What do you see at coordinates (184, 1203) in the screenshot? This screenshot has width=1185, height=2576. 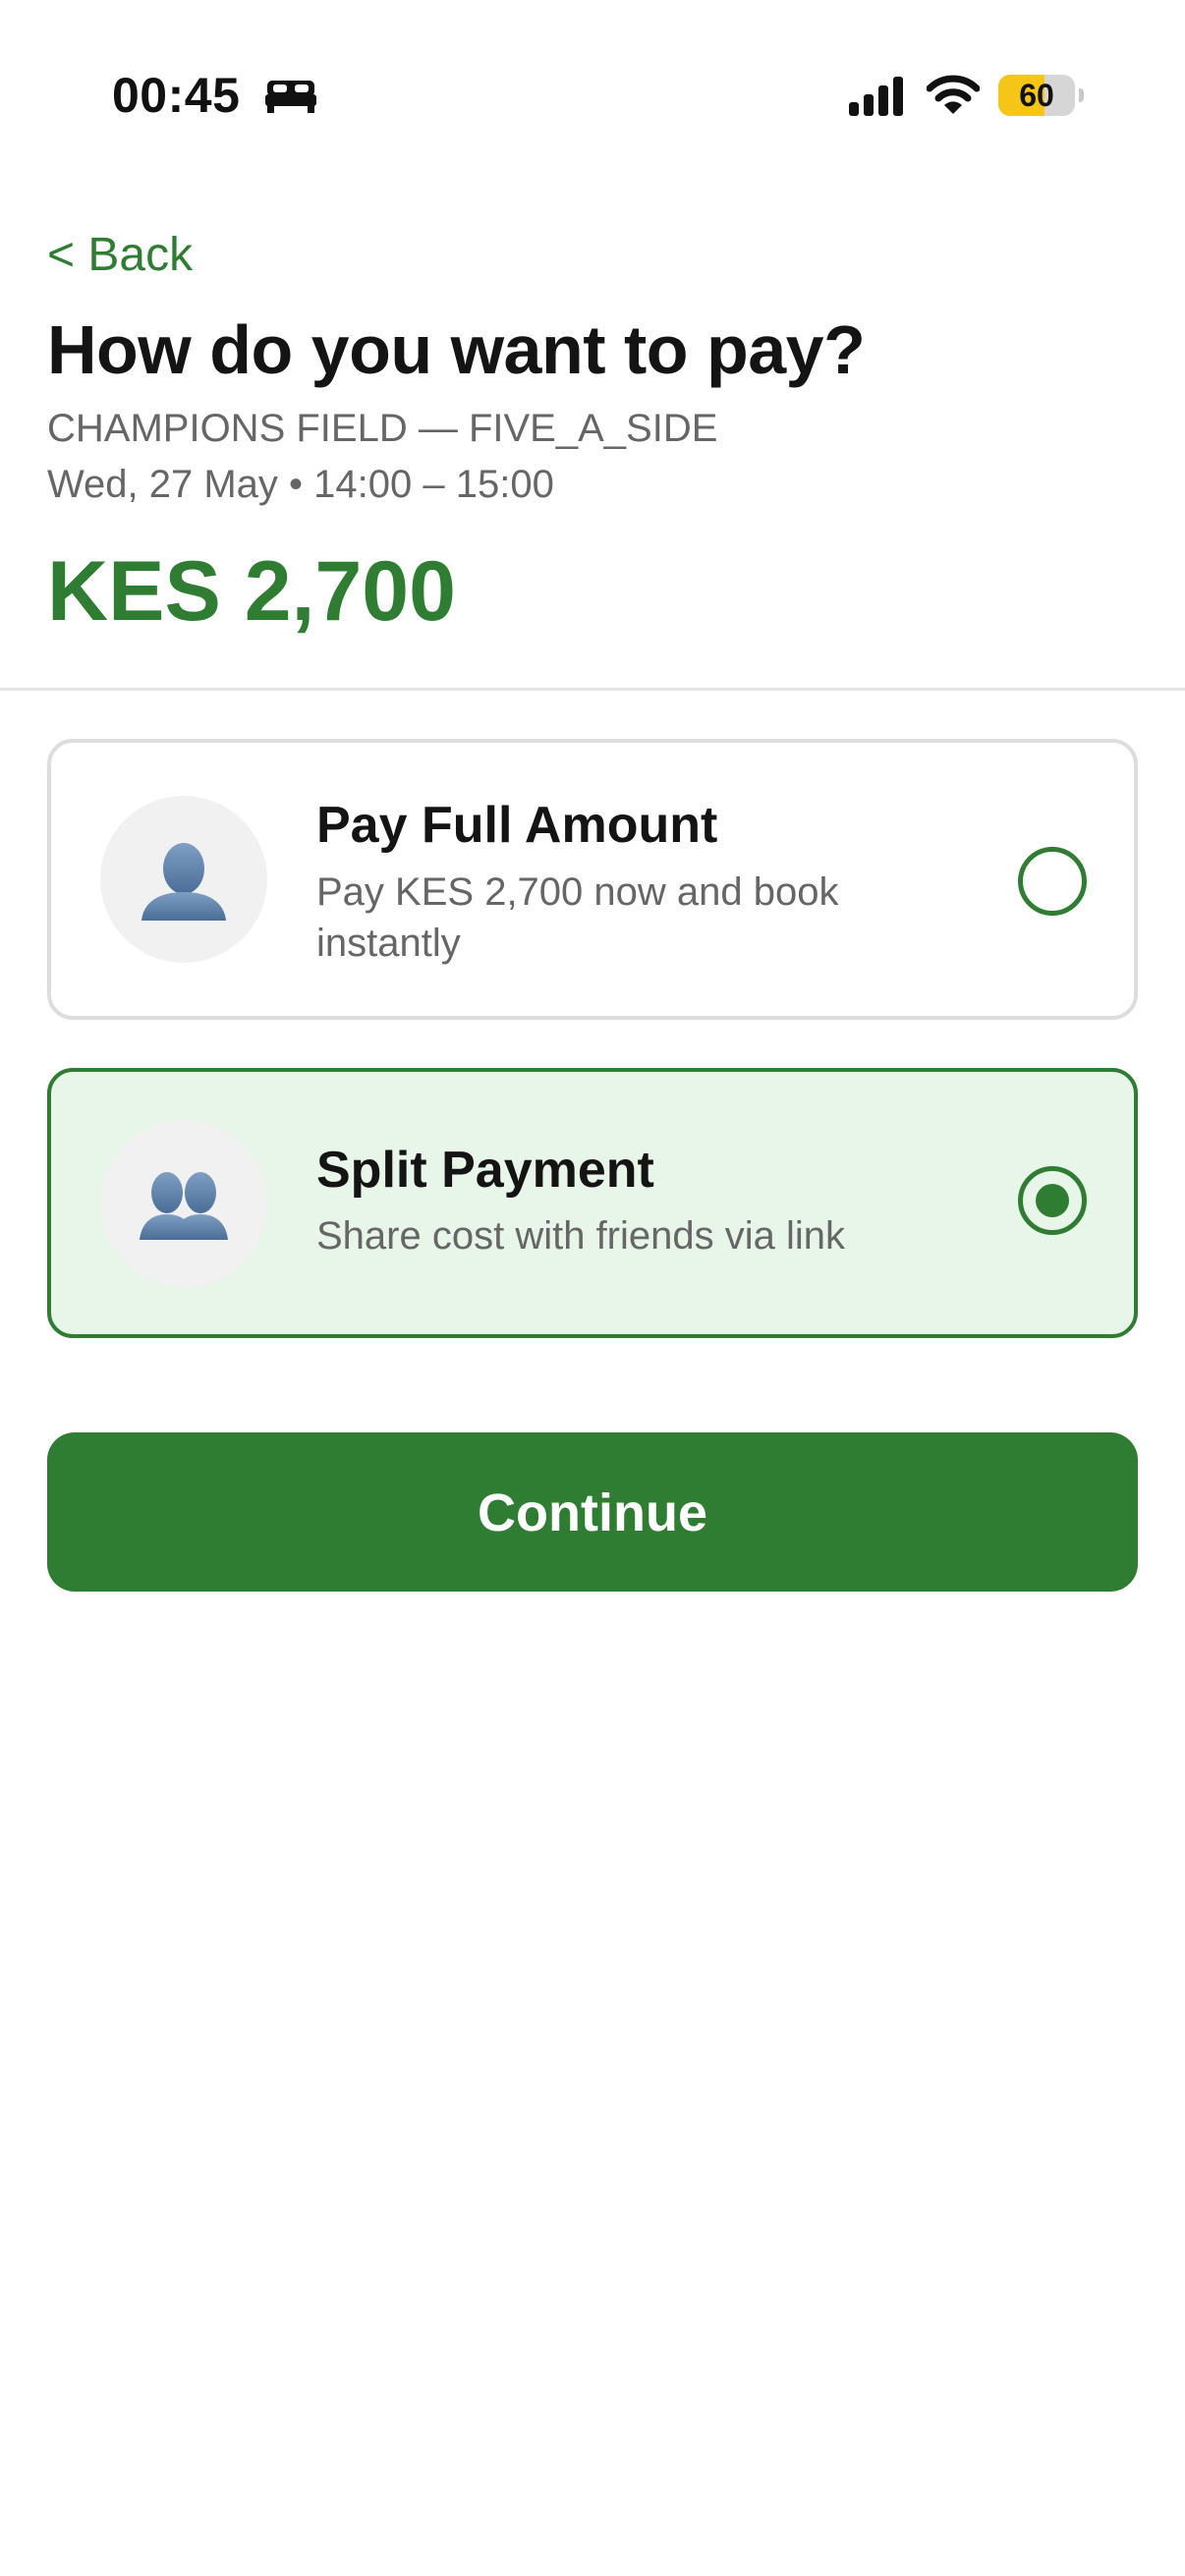 I see `two-people-icon` at bounding box center [184, 1203].